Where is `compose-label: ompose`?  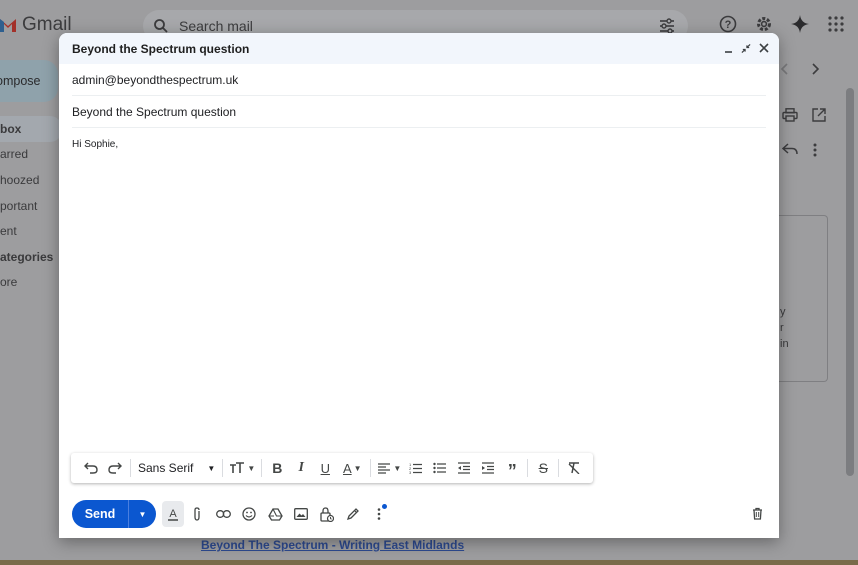 compose-label: ompose is located at coordinates (20, 81).